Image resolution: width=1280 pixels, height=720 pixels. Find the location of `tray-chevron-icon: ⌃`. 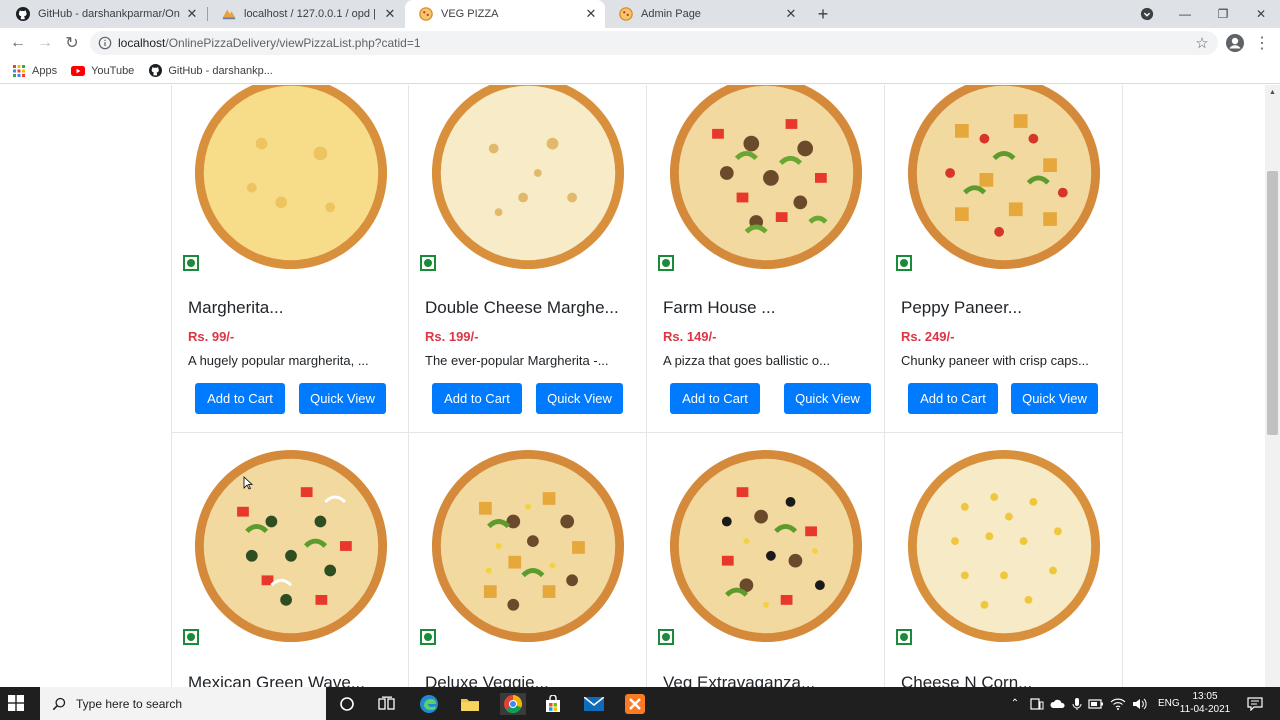

tray-chevron-icon: ⌃ is located at coordinates (1015, 703).